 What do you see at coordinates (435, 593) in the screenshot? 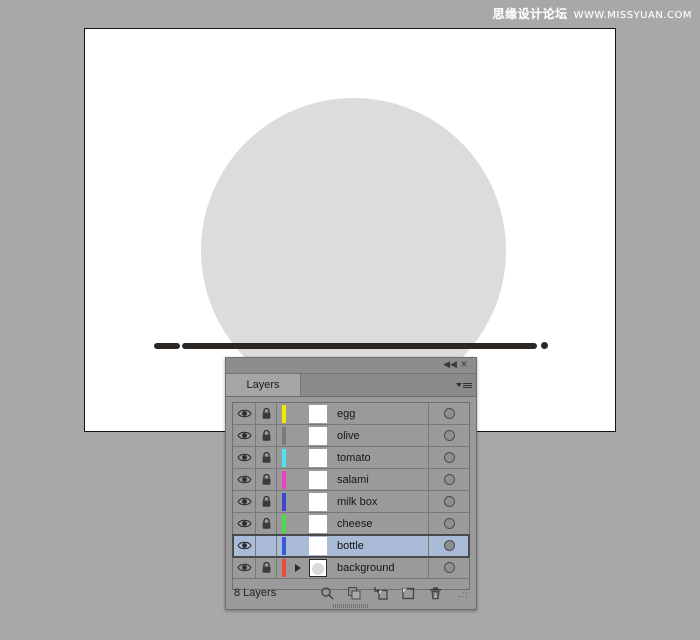
I see `delete-layer-icon` at bounding box center [435, 593].